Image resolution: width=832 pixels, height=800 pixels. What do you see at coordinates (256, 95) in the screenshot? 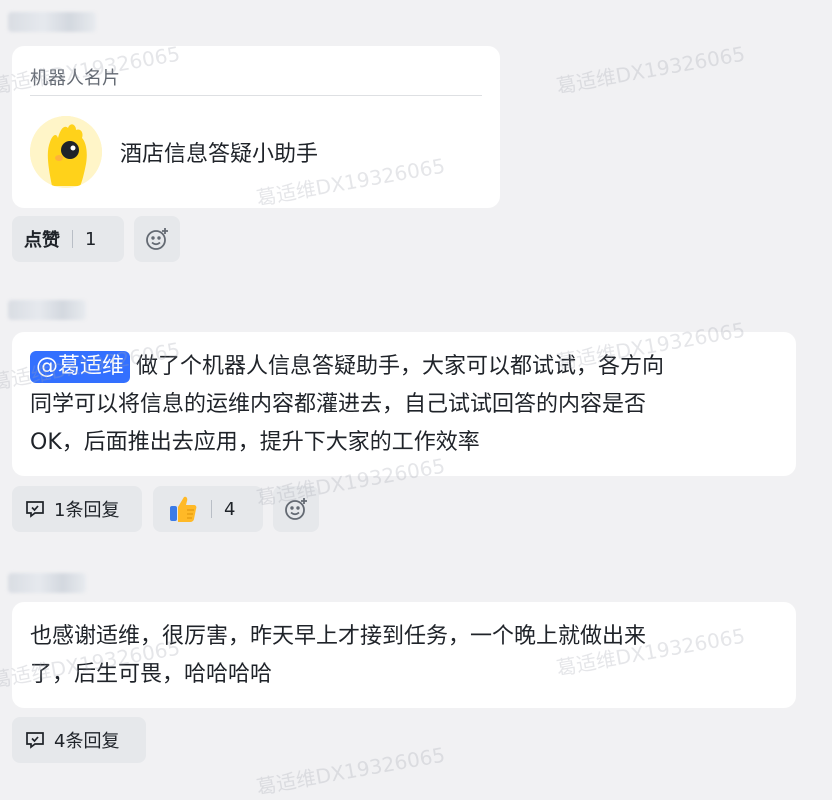
I see `divider` at bounding box center [256, 95].